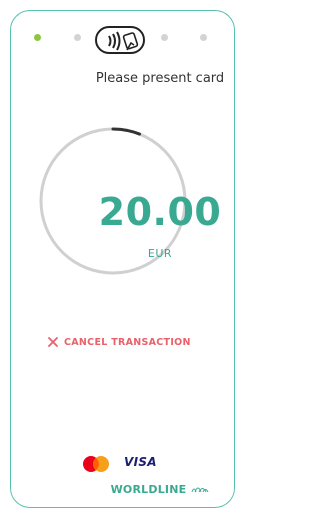 This screenshot has width=320, height=520. Describe the element at coordinates (160, 39) in the screenshot. I see `step-indicator` at that location.